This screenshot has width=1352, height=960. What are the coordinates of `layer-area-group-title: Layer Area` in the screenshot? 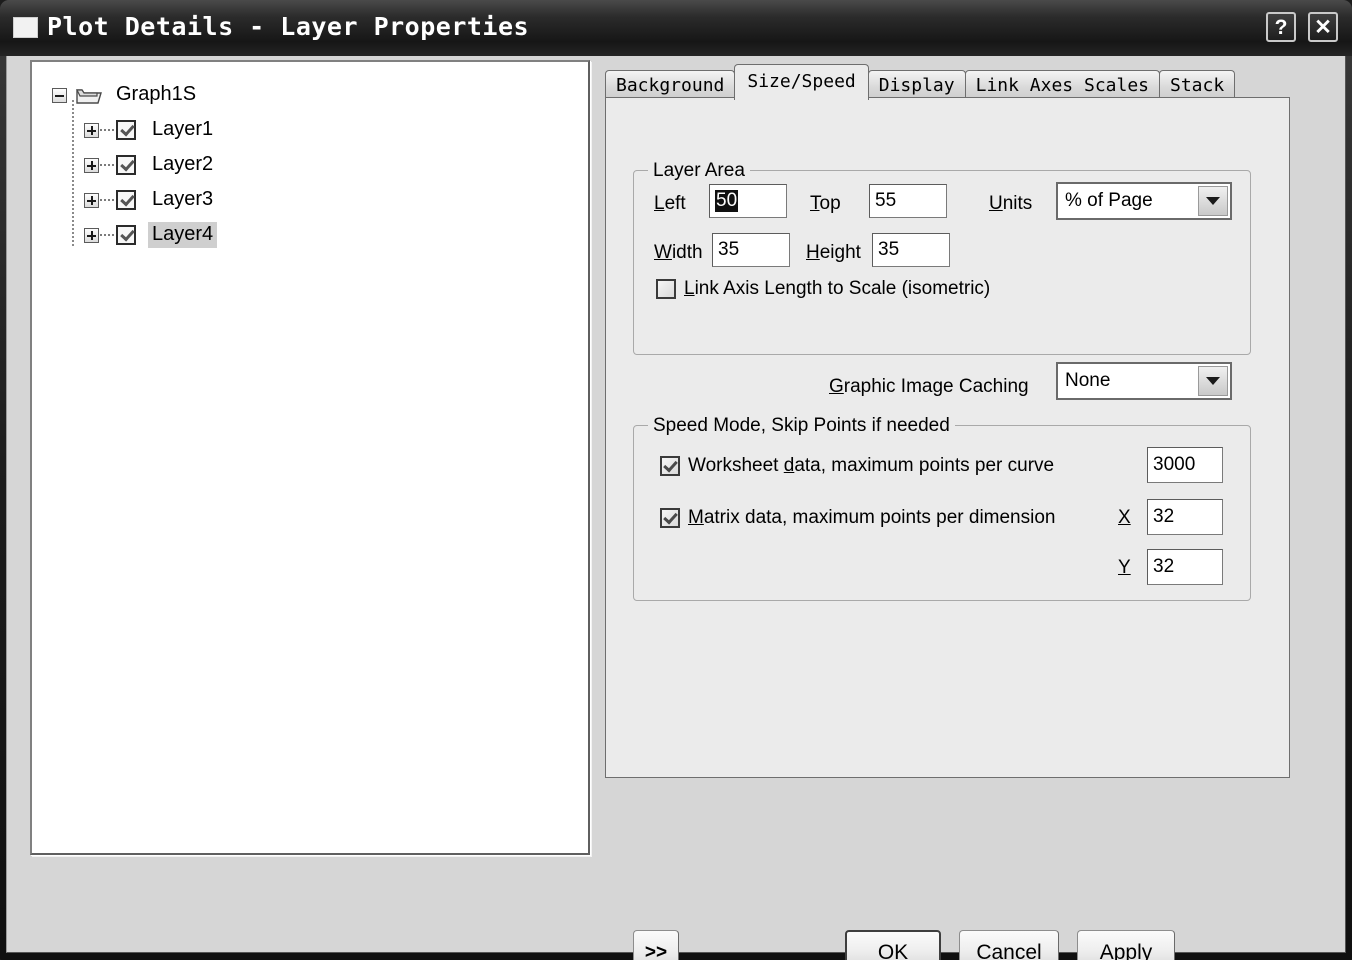 It's located at (699, 171).